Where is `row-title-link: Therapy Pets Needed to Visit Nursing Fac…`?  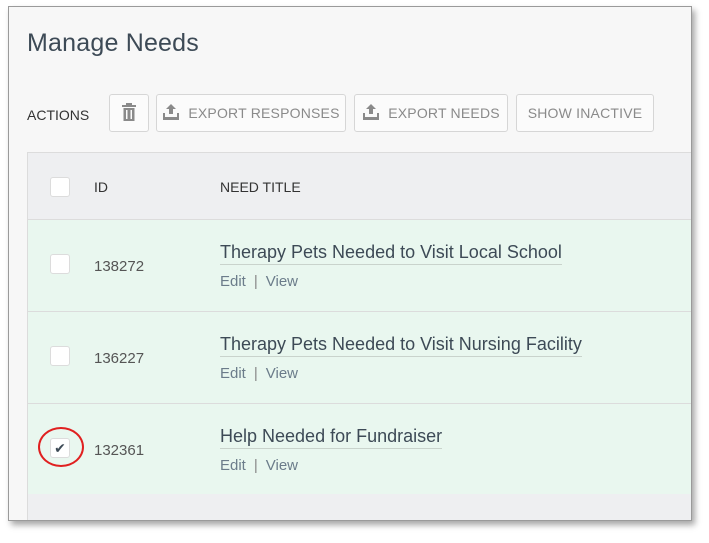 row-title-link: Therapy Pets Needed to Visit Nursing Fac… is located at coordinates (401, 345).